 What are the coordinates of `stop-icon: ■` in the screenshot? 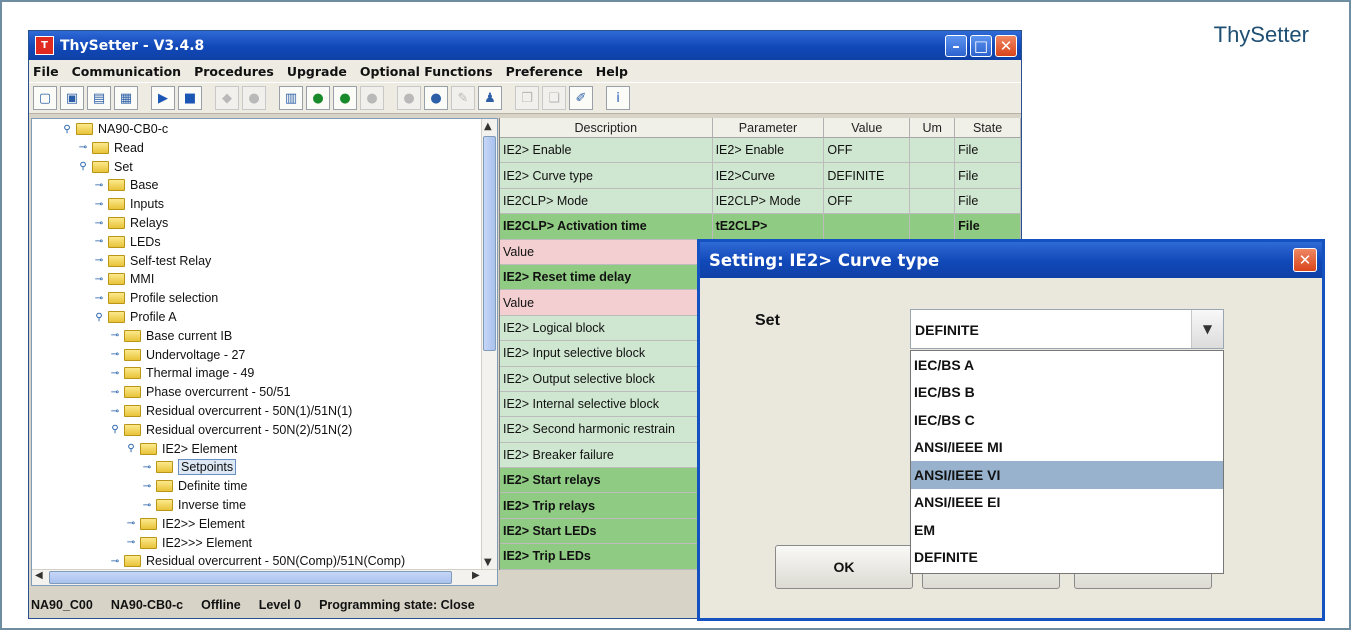 It's located at (190, 98).